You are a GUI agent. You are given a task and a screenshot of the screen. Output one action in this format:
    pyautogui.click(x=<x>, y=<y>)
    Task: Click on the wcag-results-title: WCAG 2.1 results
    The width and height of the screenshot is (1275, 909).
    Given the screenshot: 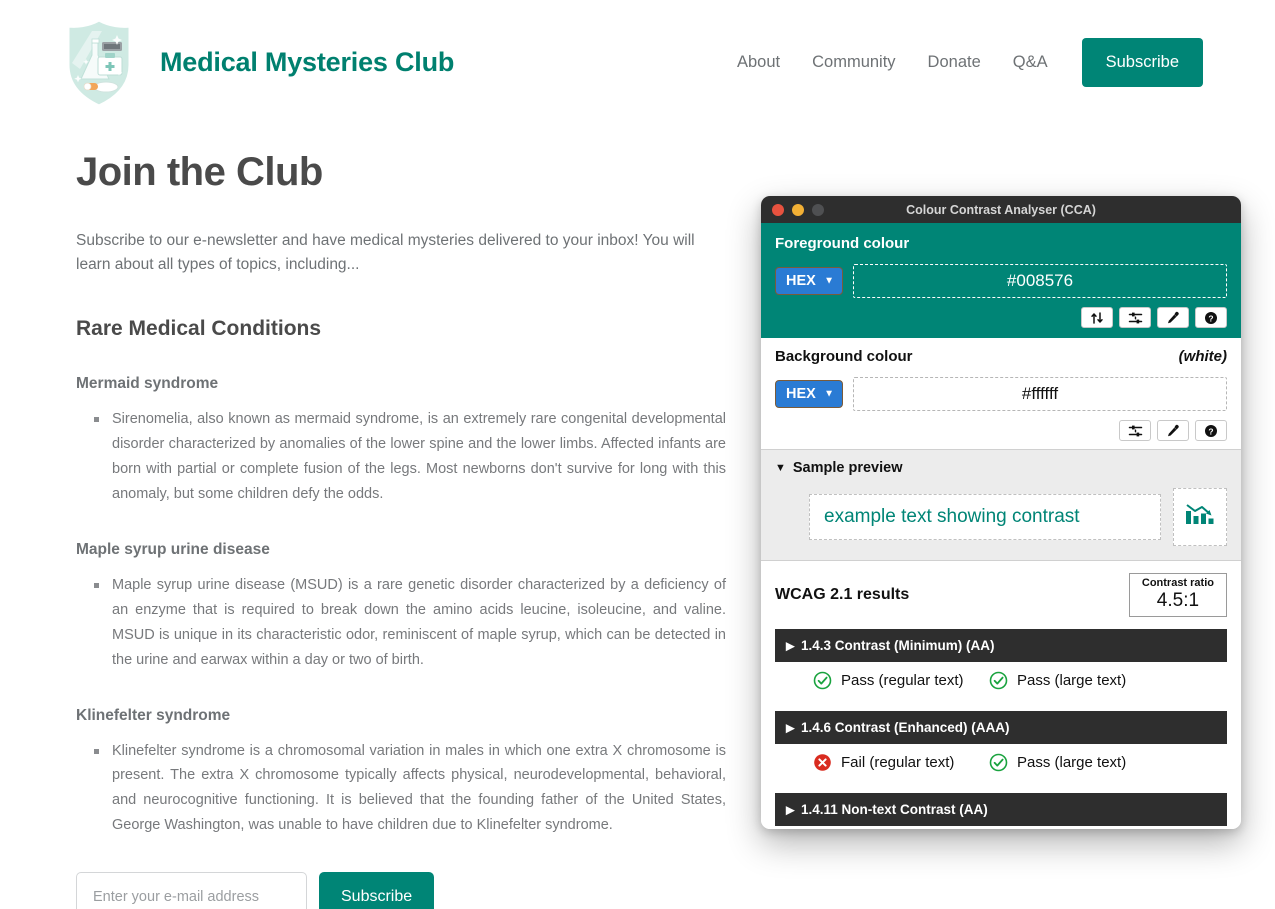 What is the action you would take?
    pyautogui.click(x=842, y=595)
    